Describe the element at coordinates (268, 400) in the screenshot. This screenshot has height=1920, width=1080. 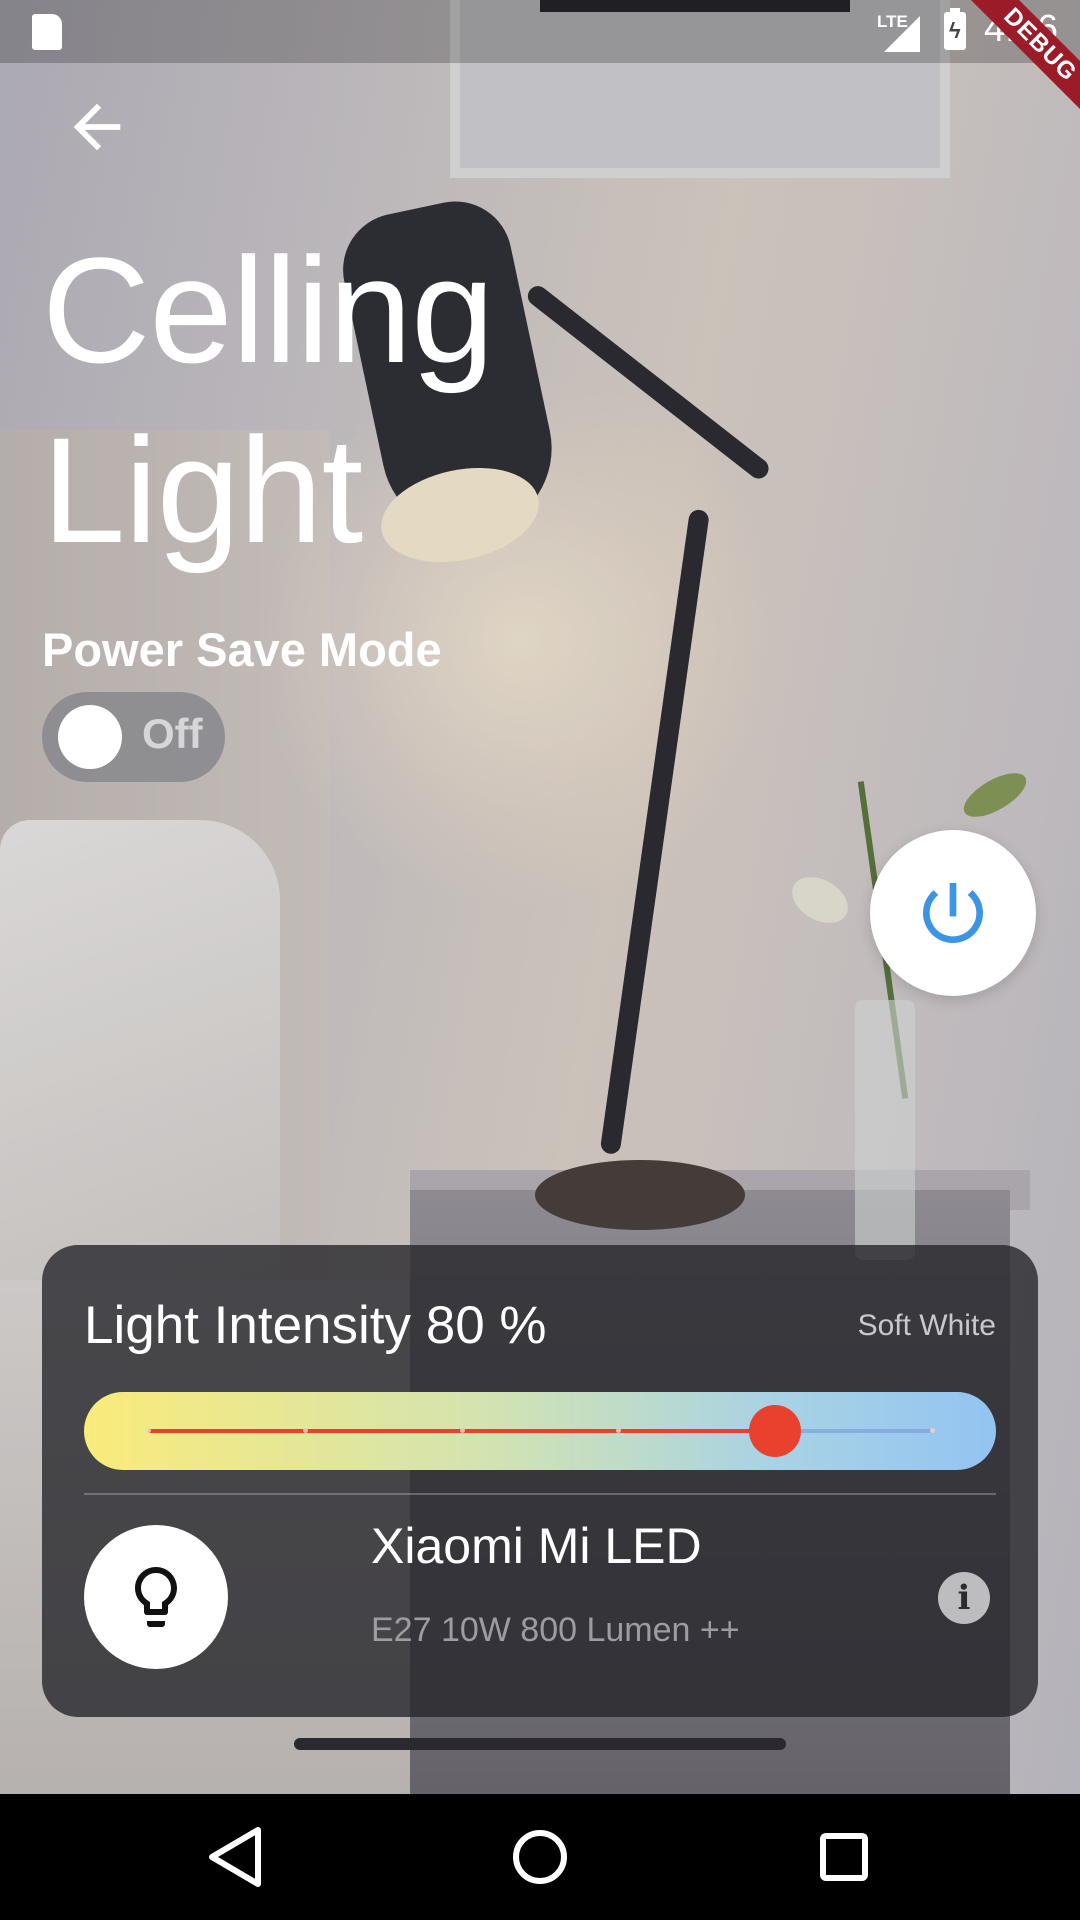
I see `page-title: Celling Light` at that location.